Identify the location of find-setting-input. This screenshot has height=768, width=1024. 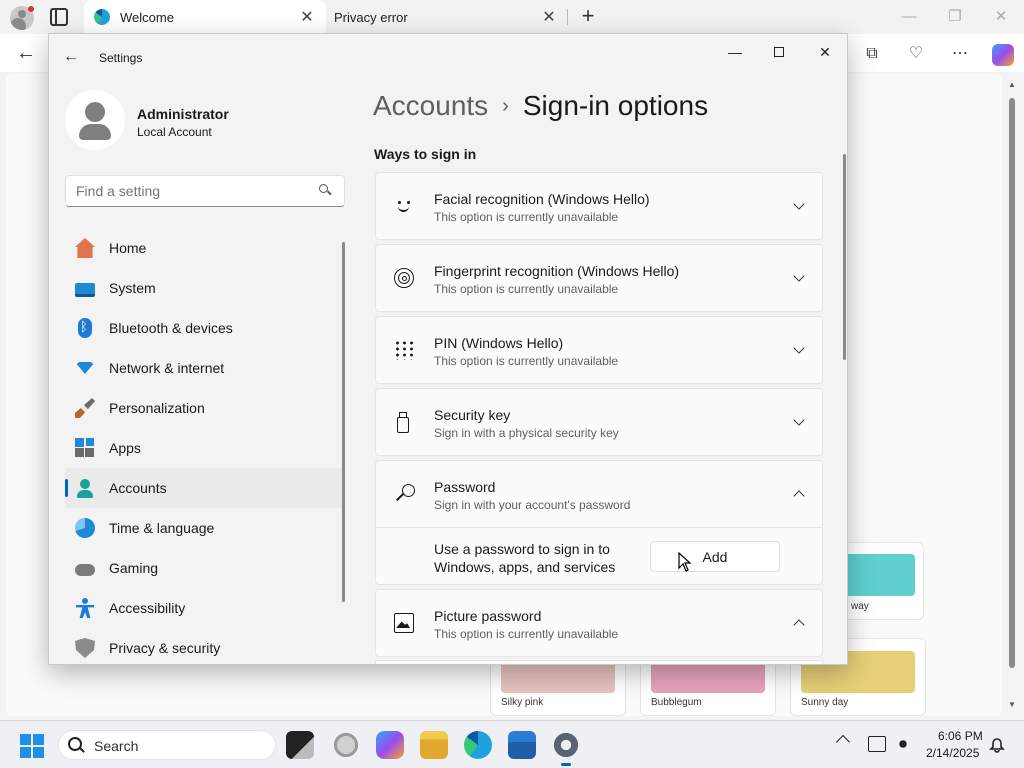
(205, 191).